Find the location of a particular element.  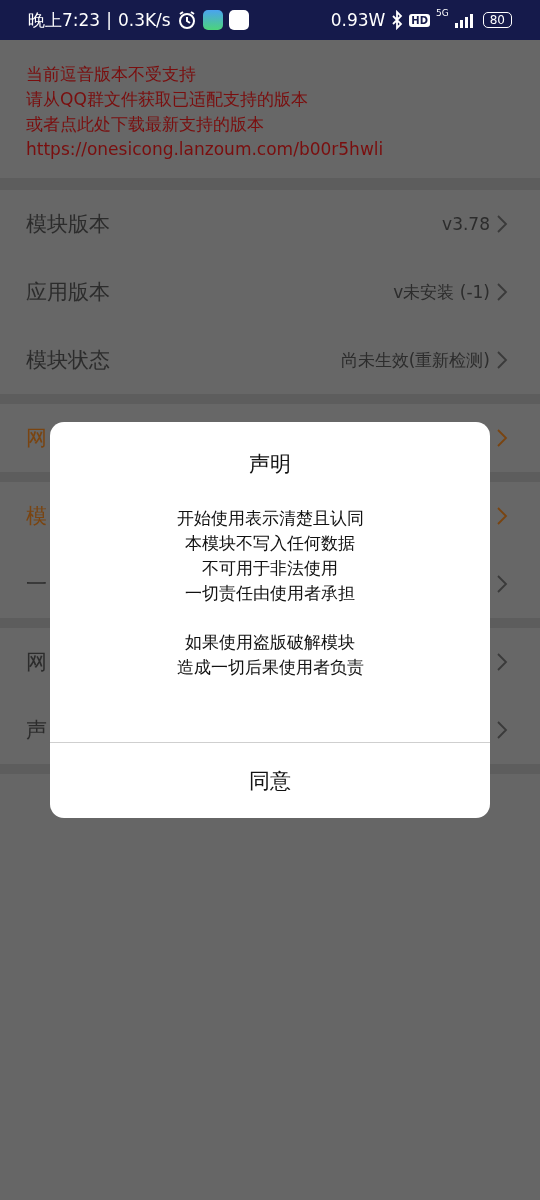

row-value: v未安装 (-1) is located at coordinates (441, 292).